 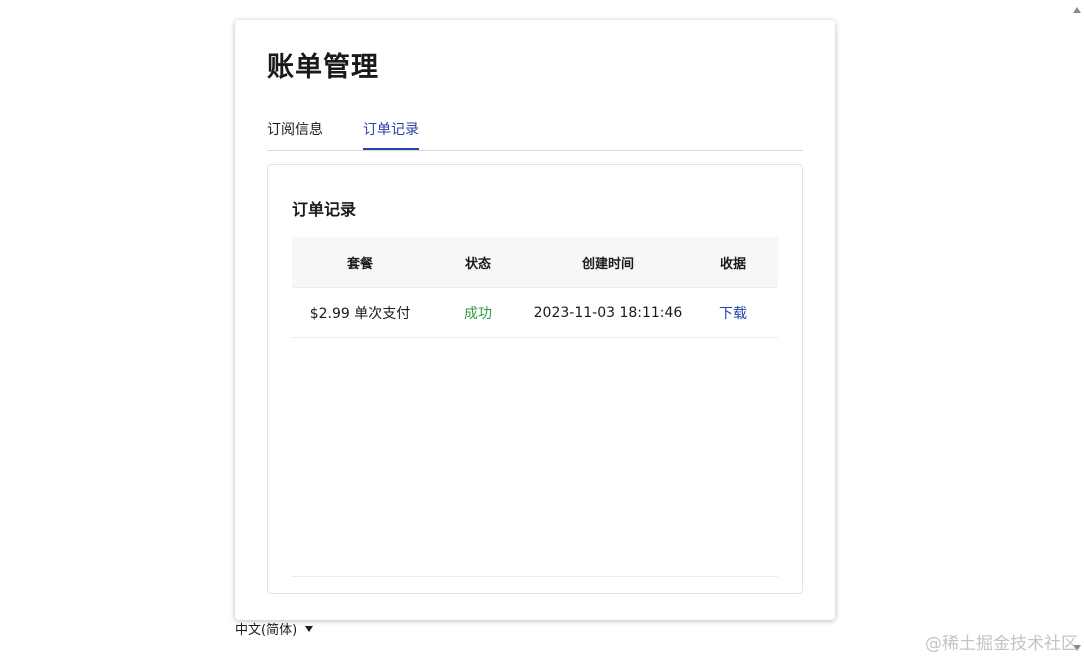 I want to click on page-title: 账单管理, so click(x=323, y=67).